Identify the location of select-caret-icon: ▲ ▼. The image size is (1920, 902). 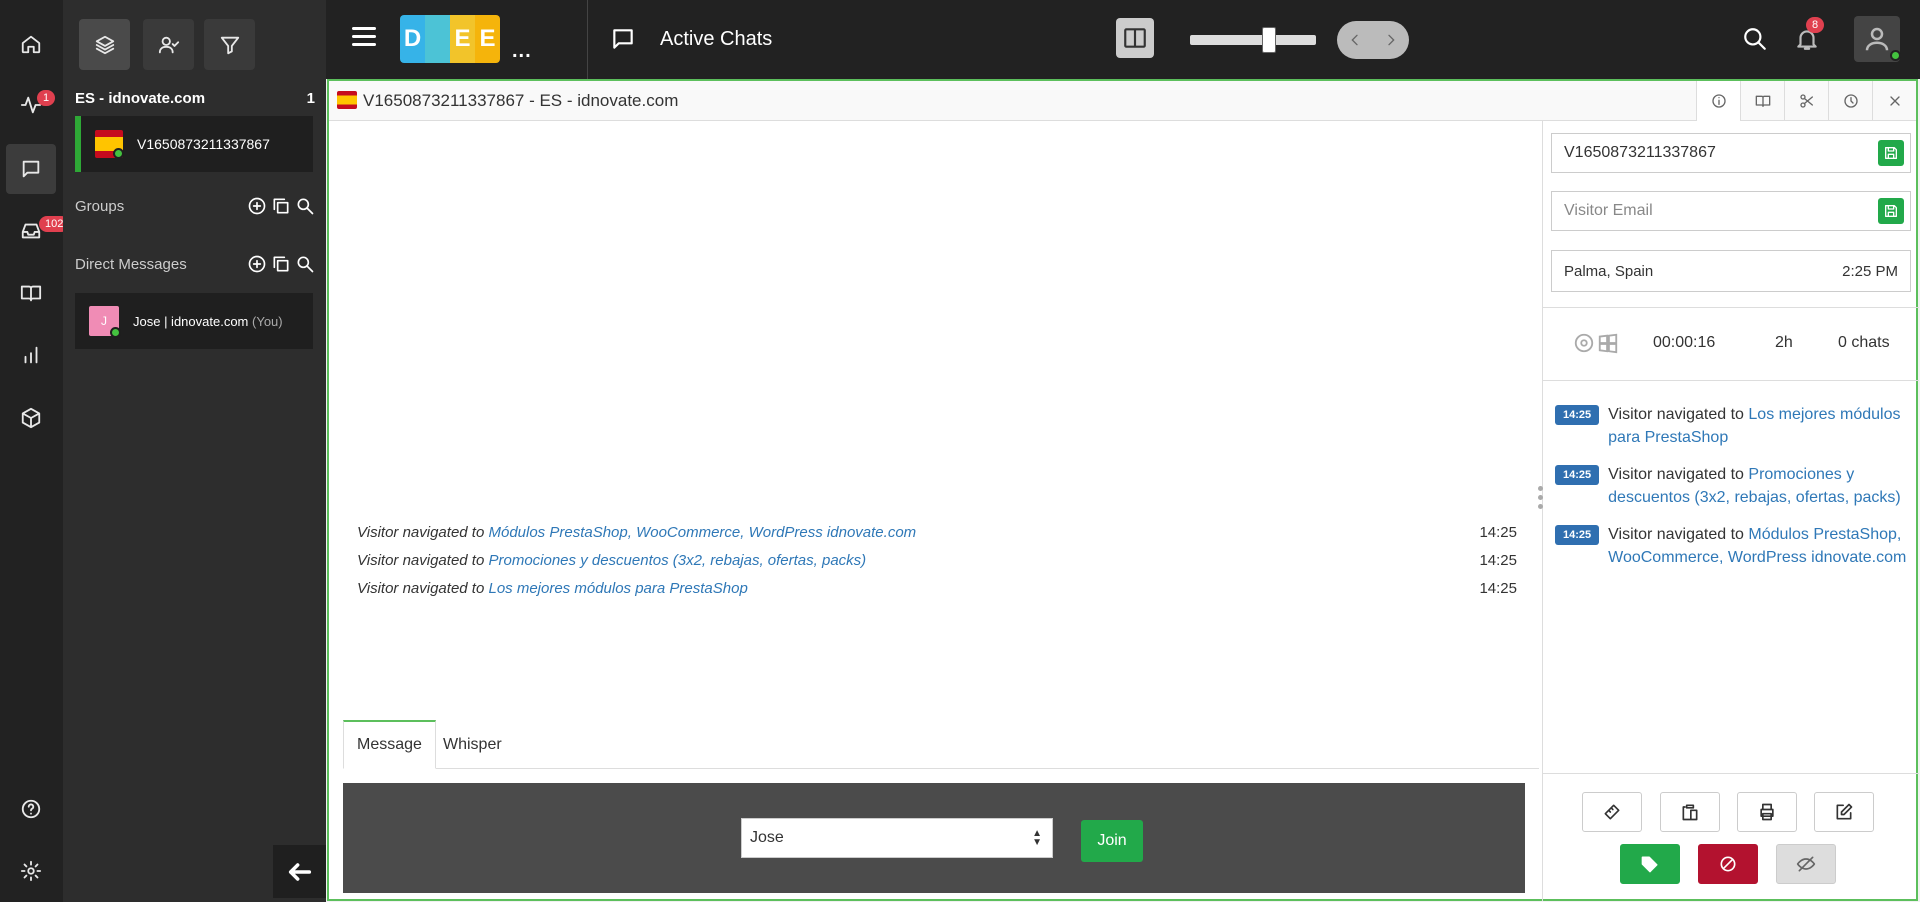
(1037, 838).